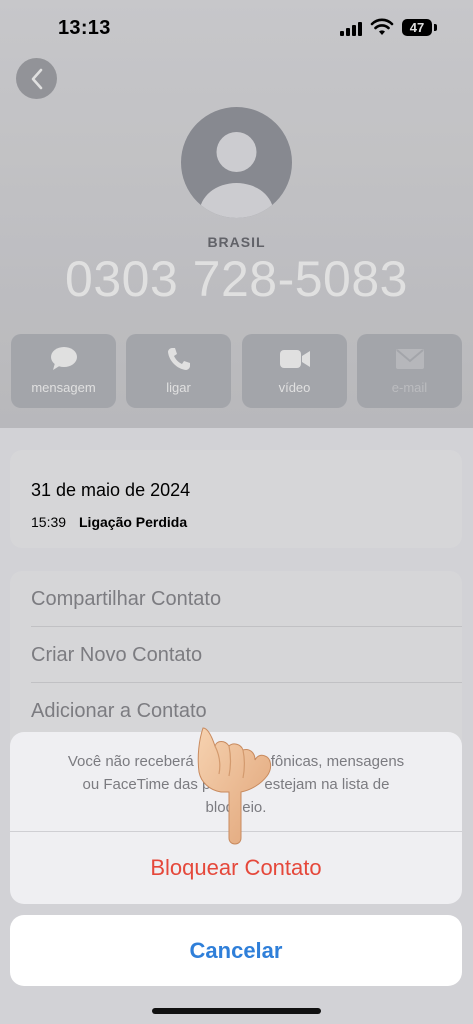 This screenshot has width=473, height=1024. What do you see at coordinates (136, 761) in the screenshot?
I see `message-line1-start: Você não receberá li` at bounding box center [136, 761].